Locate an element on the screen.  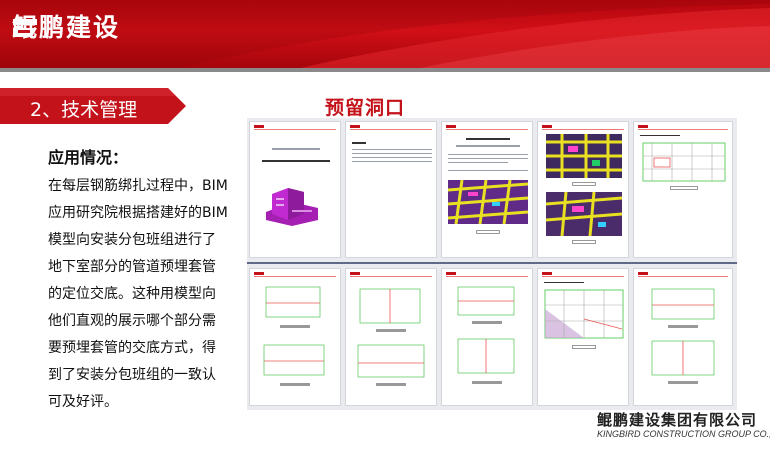
document-page-contents is located at coordinates (391, 189).